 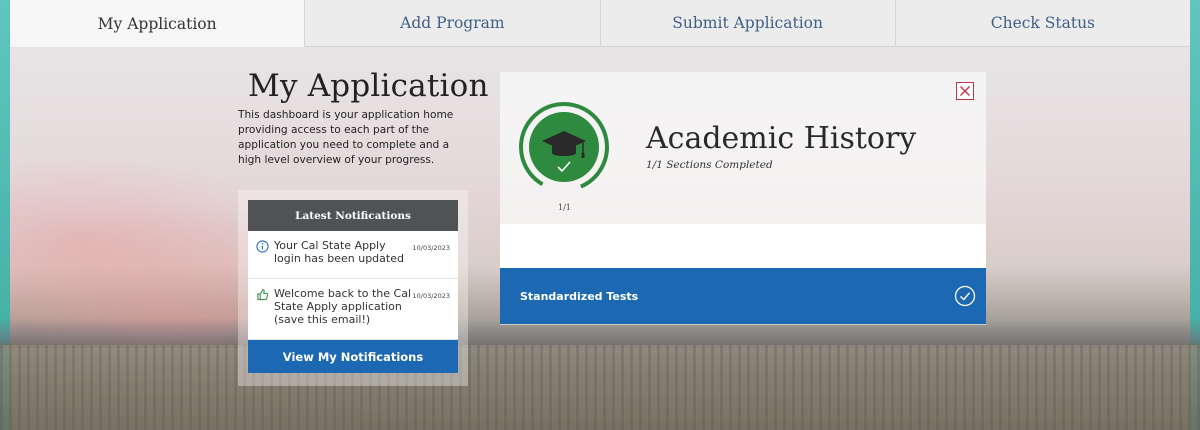 I want to click on tab-submit-application: Submit Application, so click(x=748, y=23).